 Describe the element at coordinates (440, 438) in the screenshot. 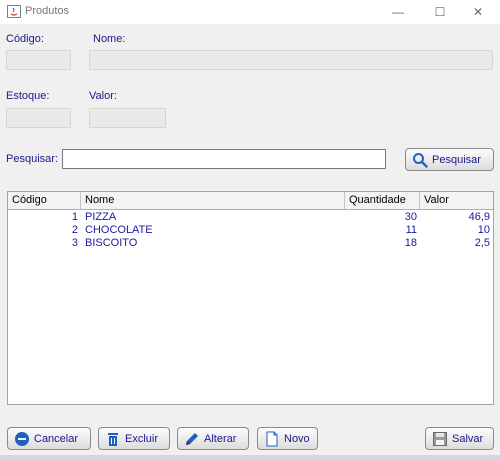

I see `floppy-disk-icon` at that location.